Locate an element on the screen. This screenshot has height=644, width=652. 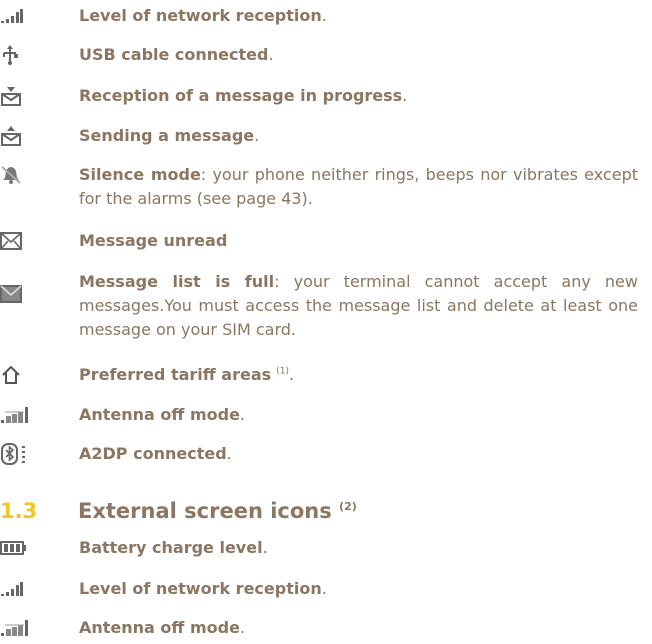
silence-mode-icon is located at coordinates (17, 175).